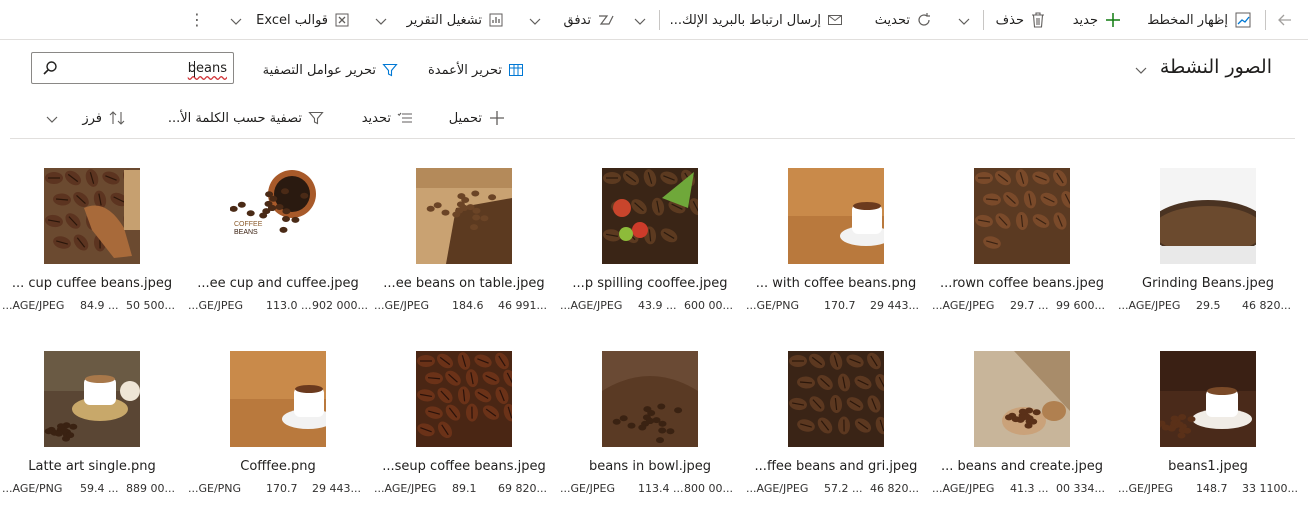 The image size is (1308, 521). Describe the element at coordinates (1097, 20) in the screenshot. I see `new-button: جديد` at that location.